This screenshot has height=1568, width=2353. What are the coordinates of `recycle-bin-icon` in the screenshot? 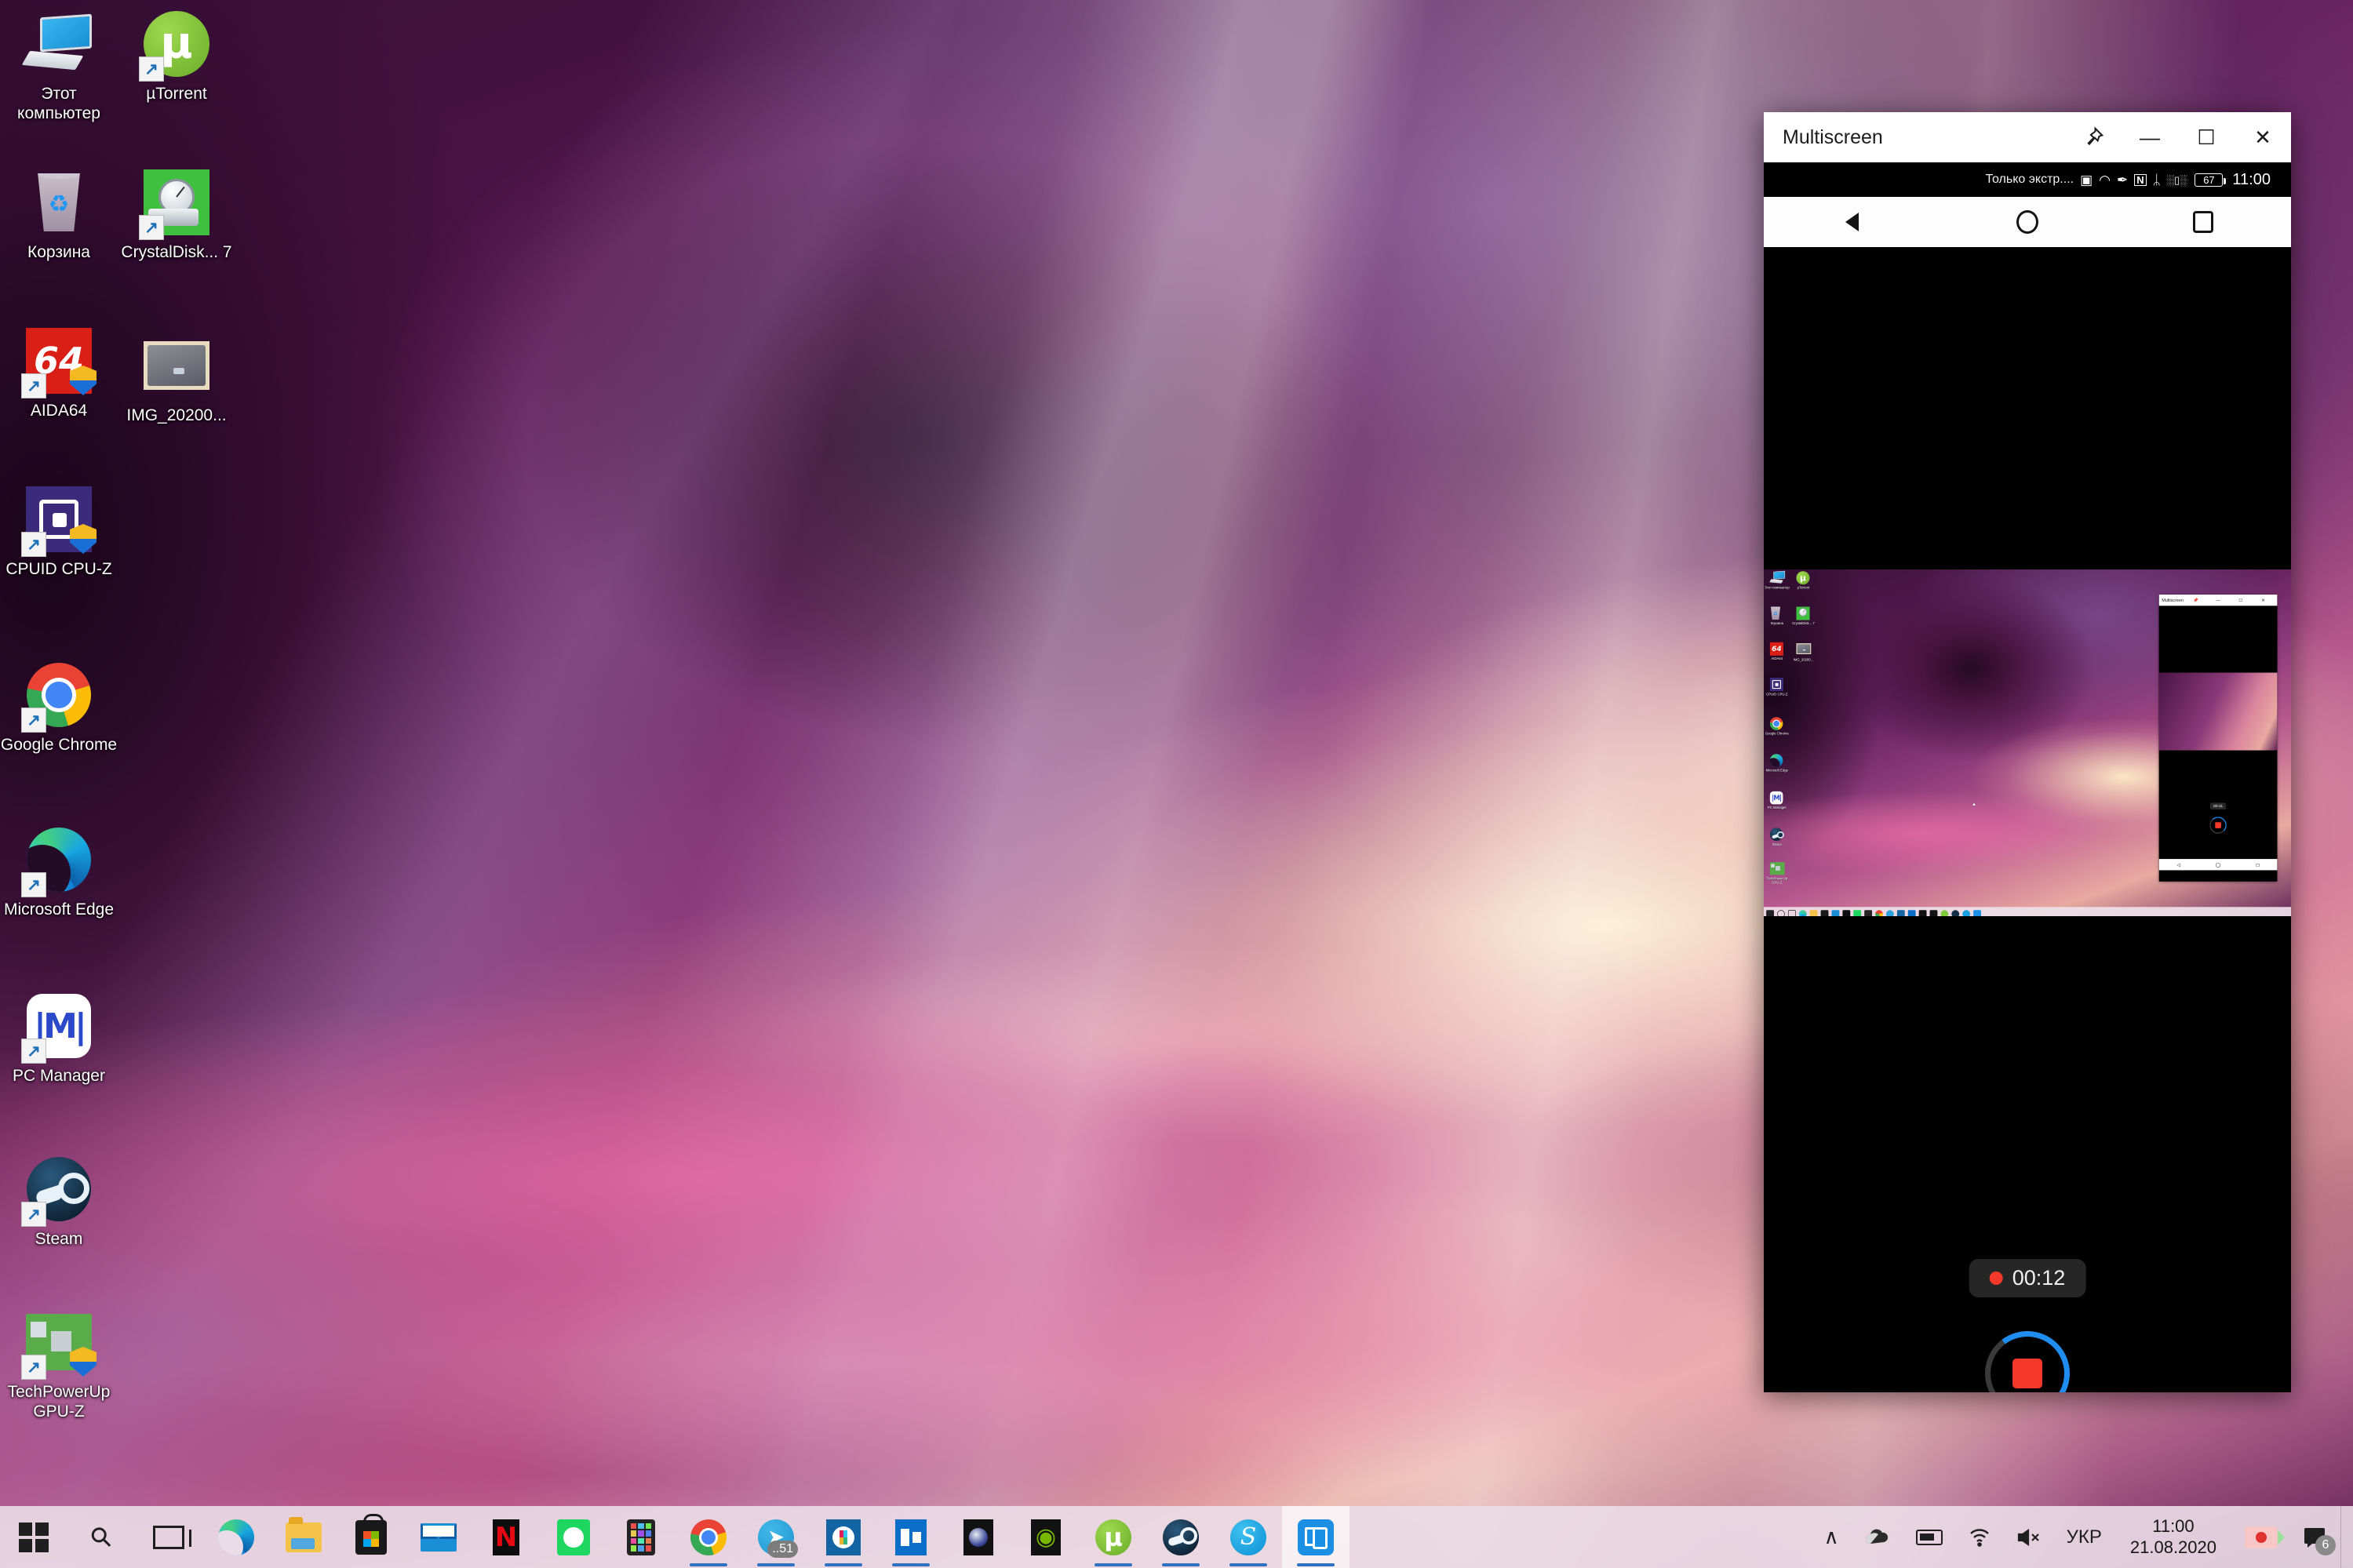 It's located at (1777, 613).